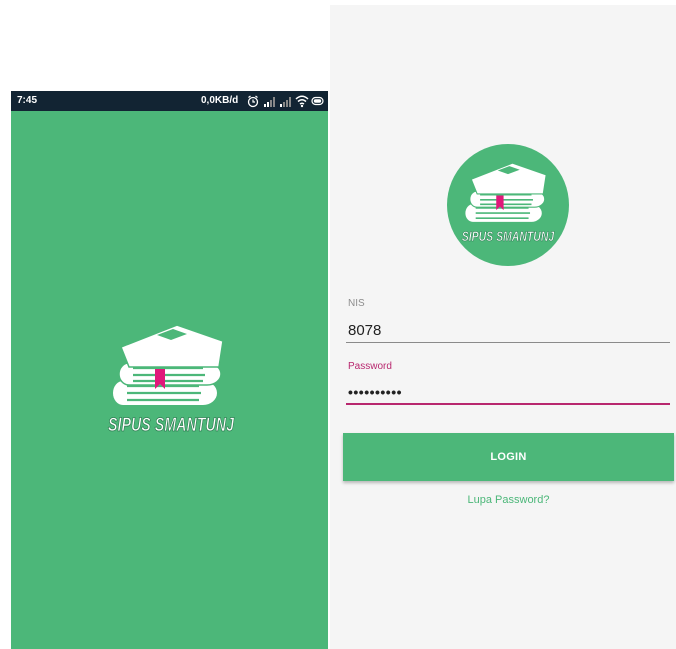 The image size is (676, 649). What do you see at coordinates (509, 392) in the screenshot?
I see `password-input: ••••••••••` at bounding box center [509, 392].